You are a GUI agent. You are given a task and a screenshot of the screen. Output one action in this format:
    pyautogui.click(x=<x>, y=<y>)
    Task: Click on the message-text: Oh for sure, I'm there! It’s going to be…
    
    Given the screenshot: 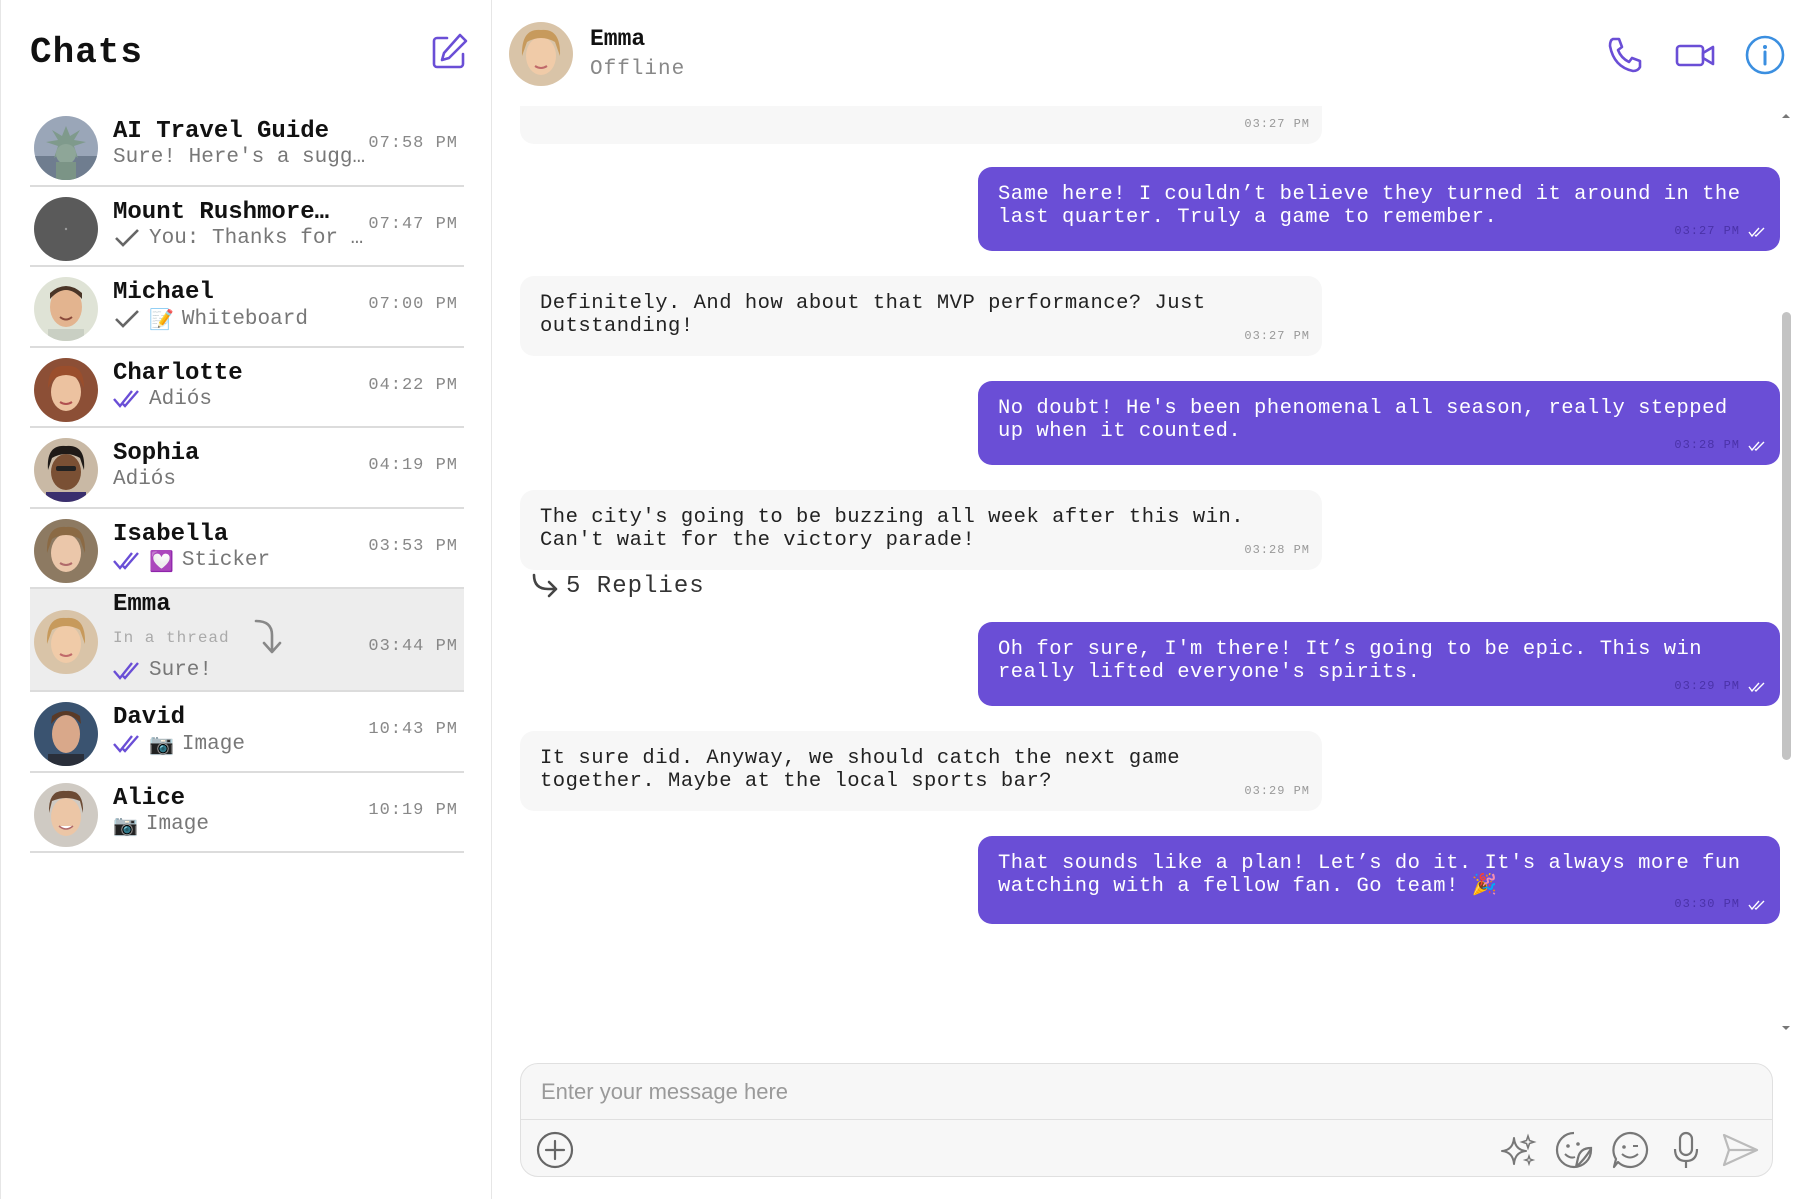 What is the action you would take?
    pyautogui.click(x=1350, y=661)
    